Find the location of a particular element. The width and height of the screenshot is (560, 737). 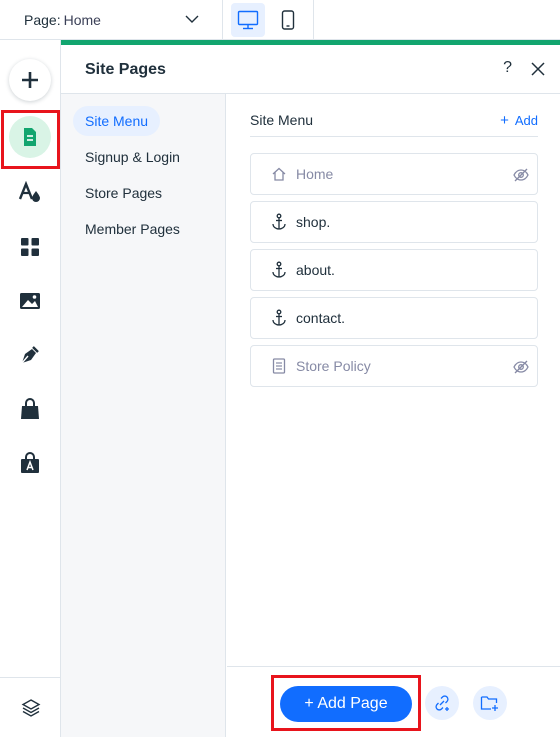

app-market-button is located at coordinates (30, 463).